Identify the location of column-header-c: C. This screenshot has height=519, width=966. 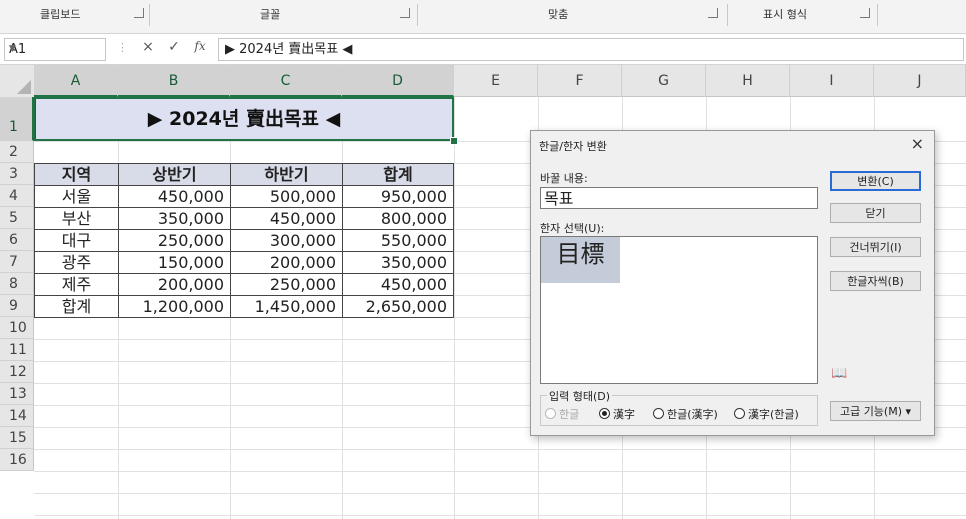
(286, 81).